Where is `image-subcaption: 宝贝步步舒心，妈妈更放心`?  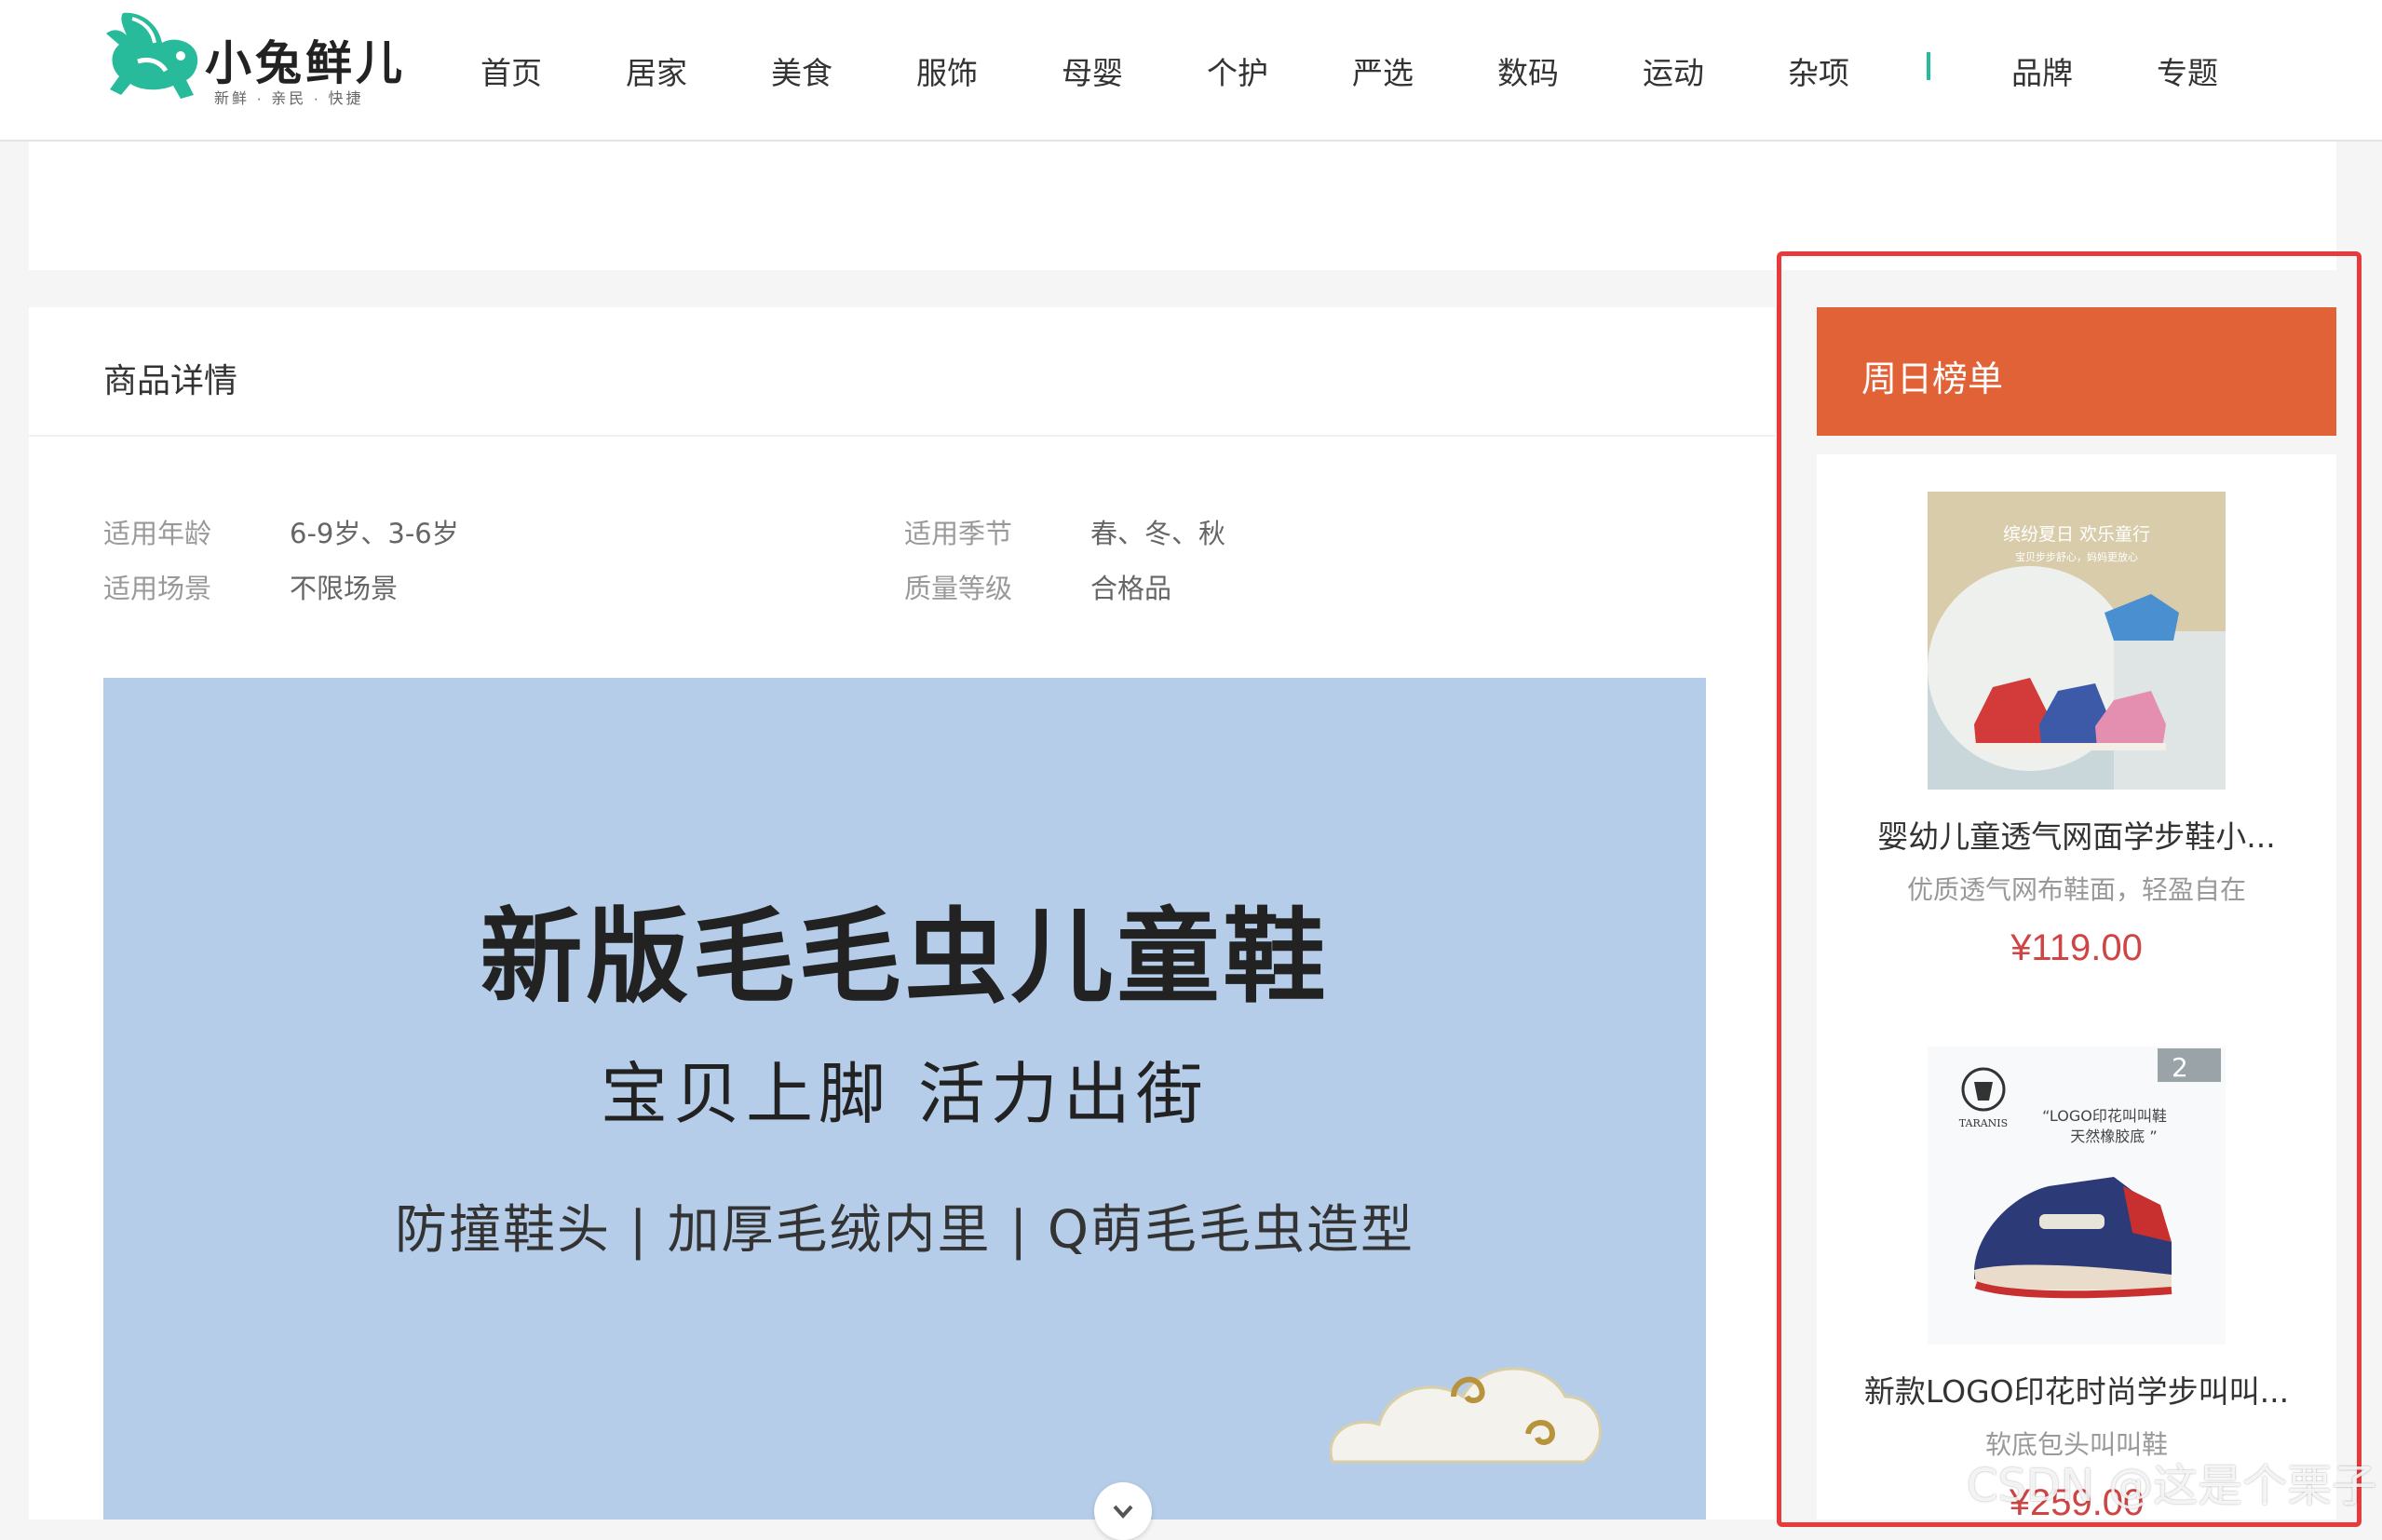
image-subcaption: 宝贝步步舒心，妈妈更放心 is located at coordinates (2076, 557).